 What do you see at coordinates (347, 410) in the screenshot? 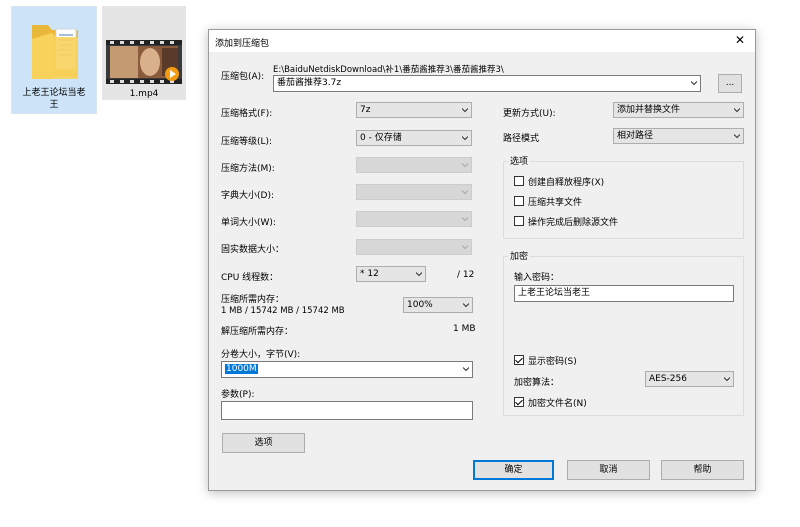
I see `params-input` at bounding box center [347, 410].